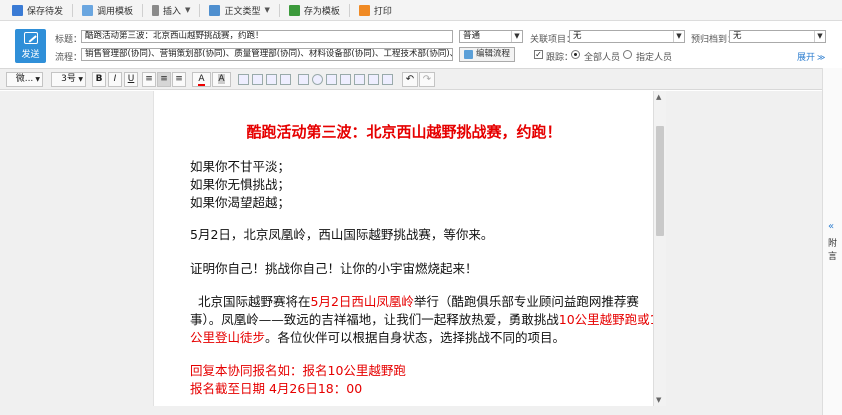 The image size is (842, 415). I want to click on document-line: 如果你不甘平淡；, so click(240, 166).